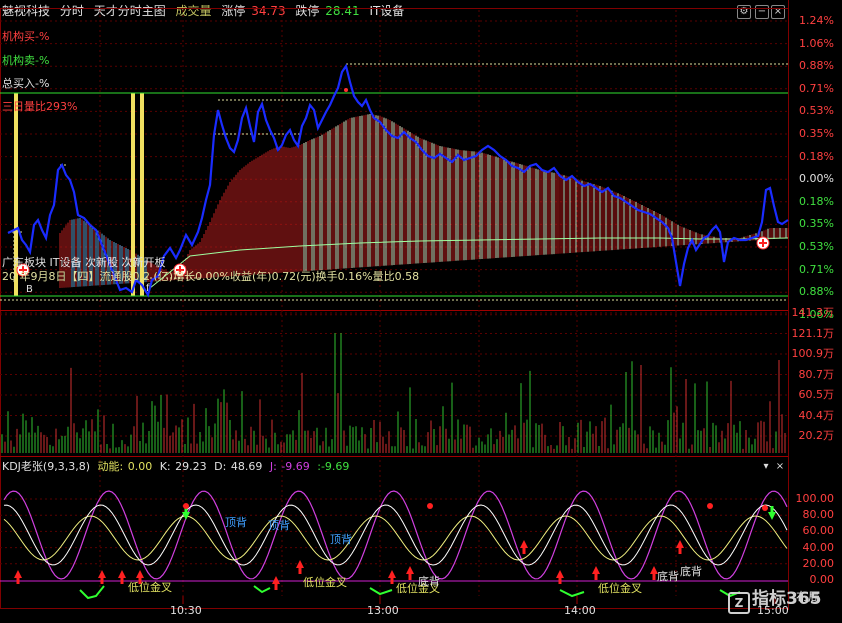 This screenshot has width=842, height=623. Describe the element at coordinates (29, 289) in the screenshot. I see `b-marker: B` at that location.